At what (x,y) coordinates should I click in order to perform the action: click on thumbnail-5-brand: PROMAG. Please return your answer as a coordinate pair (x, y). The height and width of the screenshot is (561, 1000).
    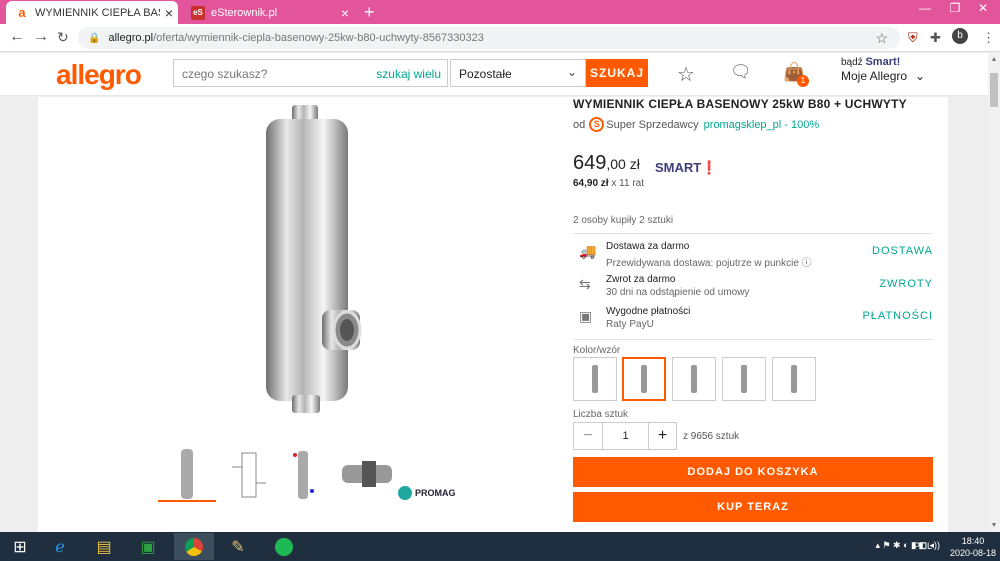
    Looking at the image, I should click on (429, 493).